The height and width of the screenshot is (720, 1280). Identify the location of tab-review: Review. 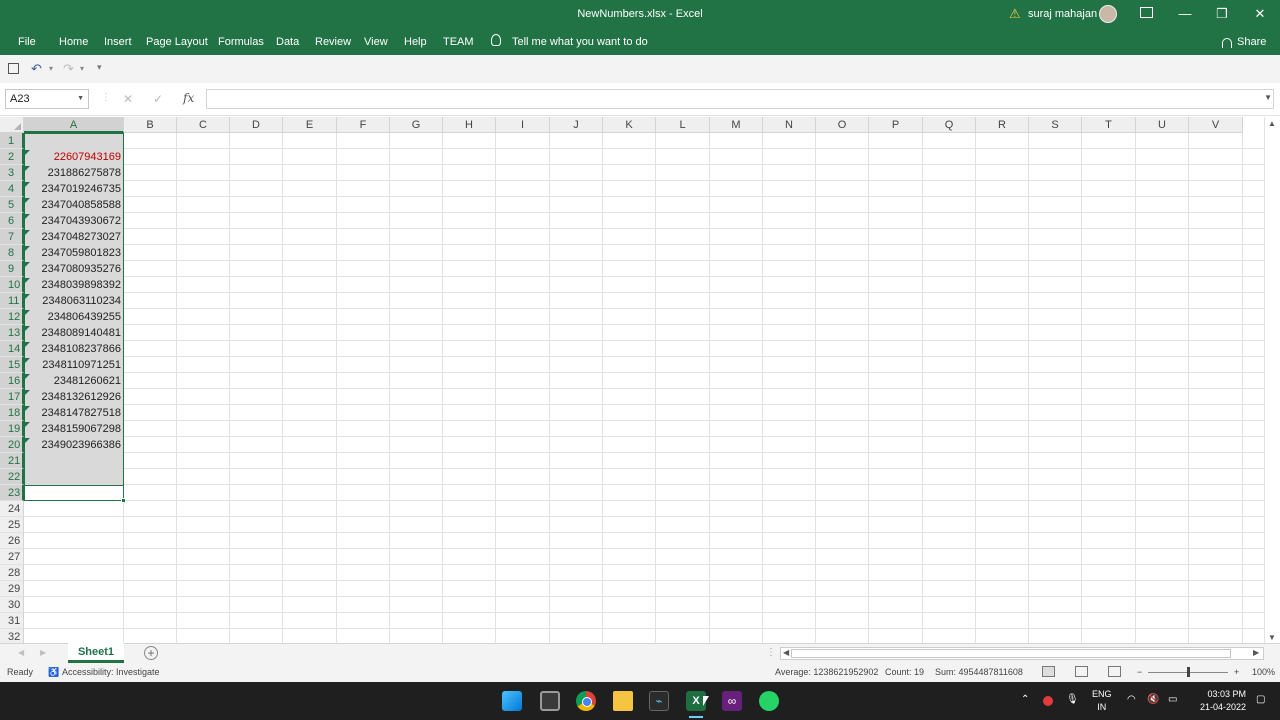
(333, 42).